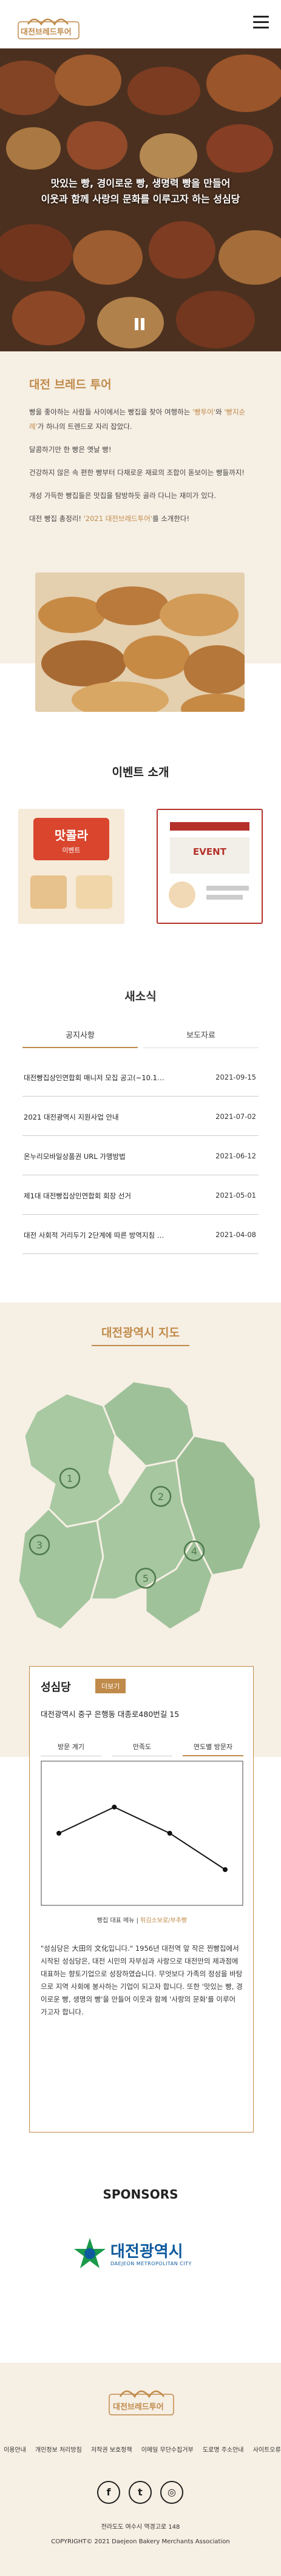 The width and height of the screenshot is (281, 2576). What do you see at coordinates (235, 1195) in the screenshot?
I see `news-row-date: 2021-05-01` at bounding box center [235, 1195].